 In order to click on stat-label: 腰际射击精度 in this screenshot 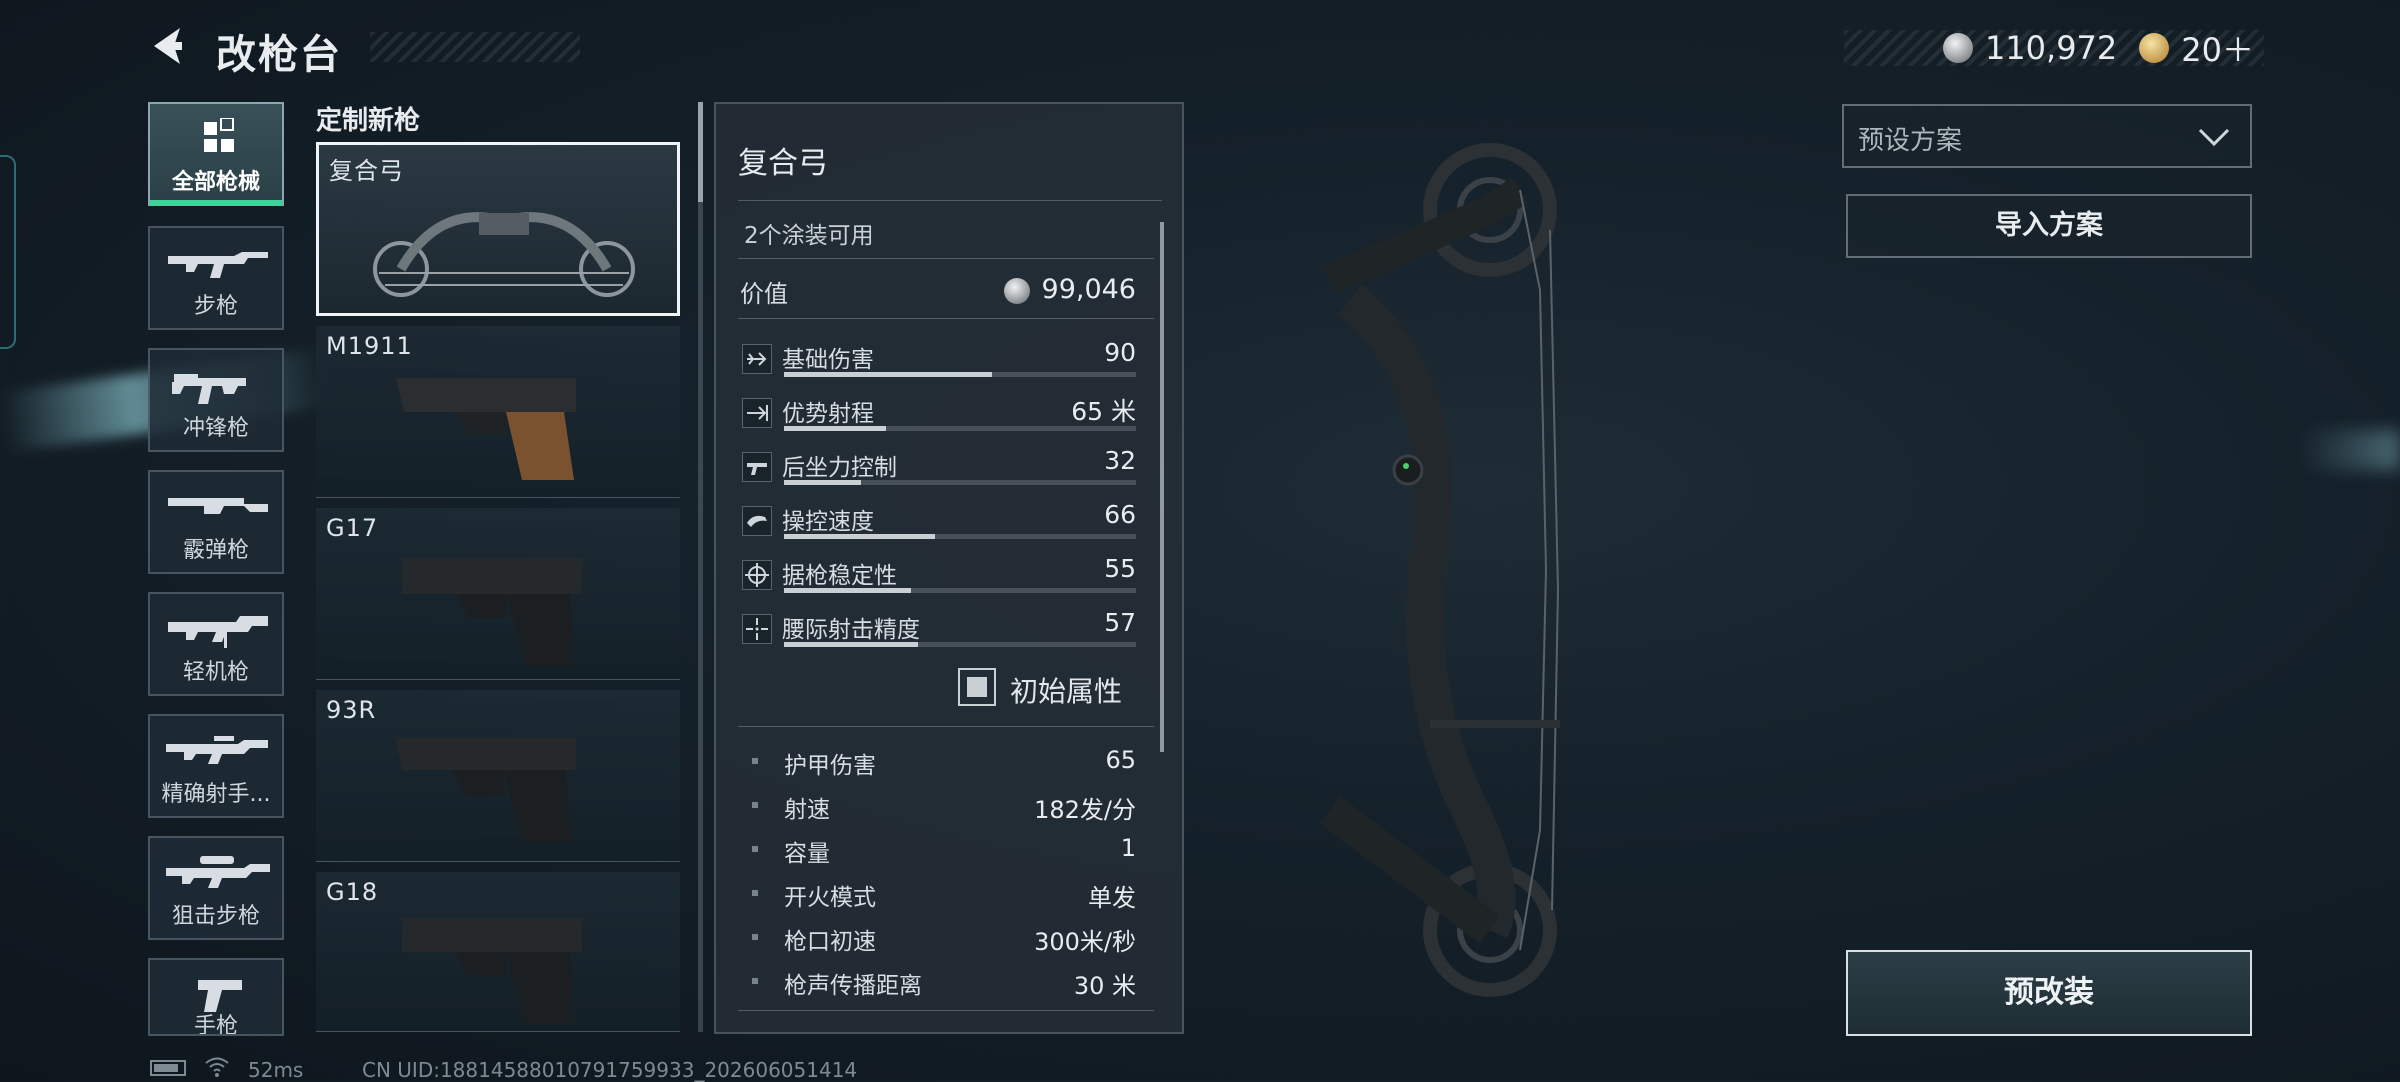, I will do `click(851, 630)`.